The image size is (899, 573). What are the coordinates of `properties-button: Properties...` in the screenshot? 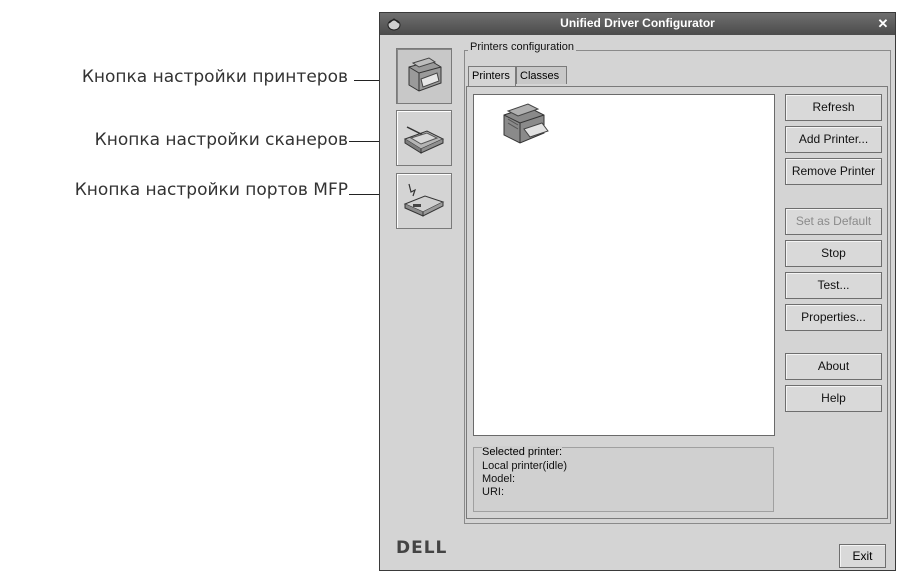 It's located at (833, 317).